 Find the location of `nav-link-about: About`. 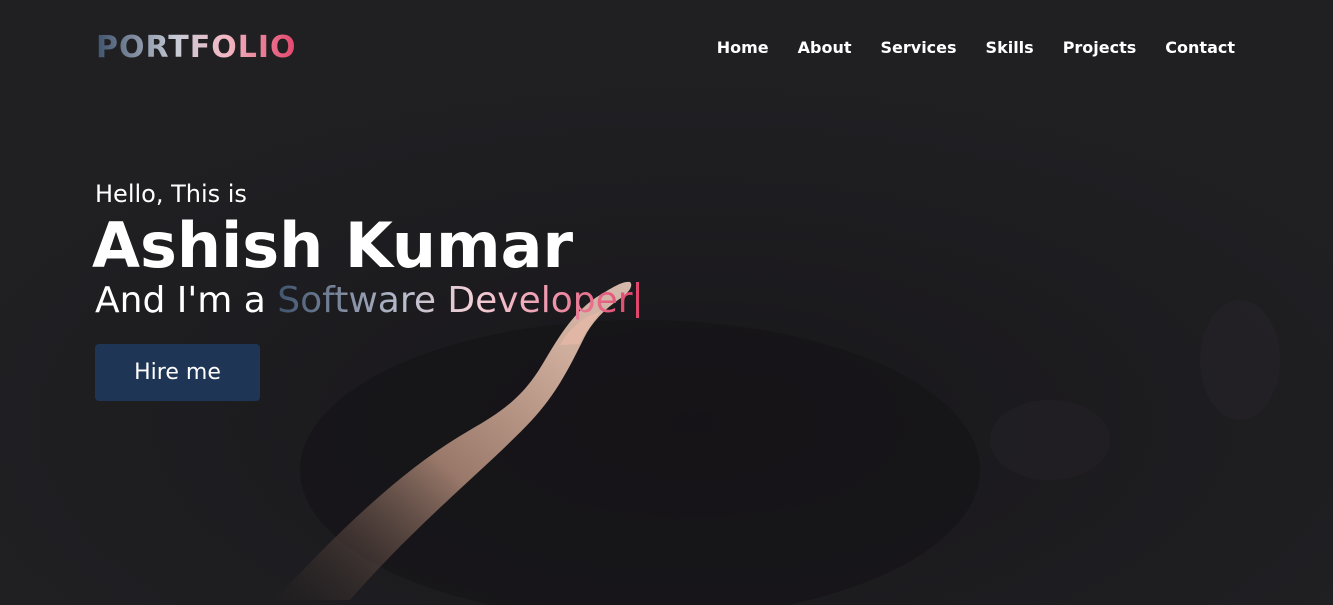

nav-link-about: About is located at coordinates (825, 47).